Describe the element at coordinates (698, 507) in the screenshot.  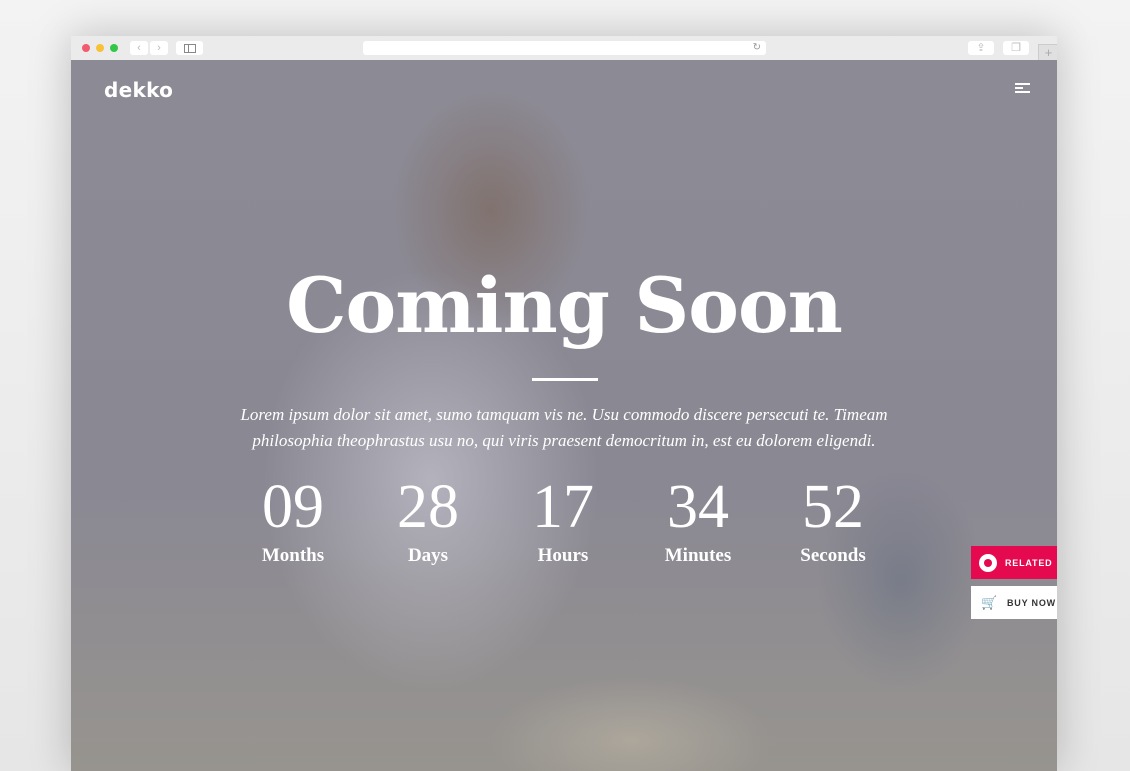
I see `countdown-value: 34` at that location.